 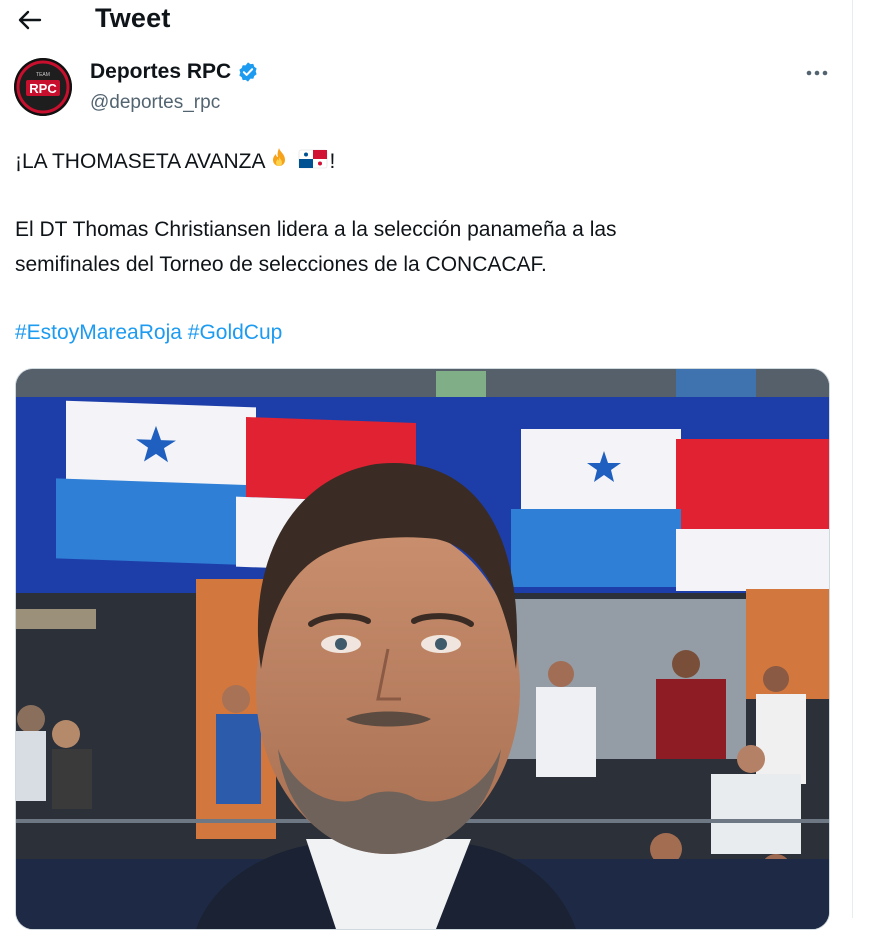 I want to click on hashtag-estoymarearoja: #EstoyMareaRoja, so click(x=98, y=332).